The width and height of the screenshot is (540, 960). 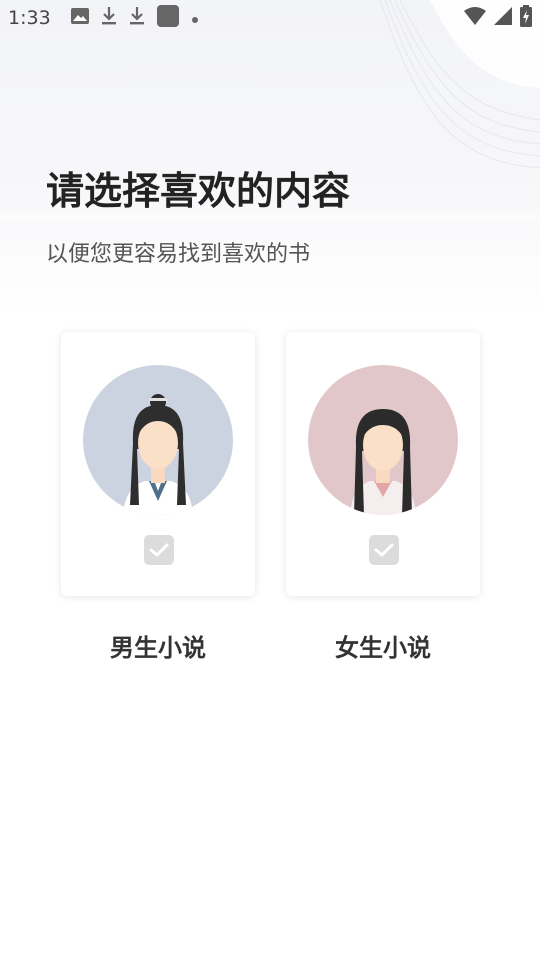 I want to click on dot-icon, so click(x=195, y=18).